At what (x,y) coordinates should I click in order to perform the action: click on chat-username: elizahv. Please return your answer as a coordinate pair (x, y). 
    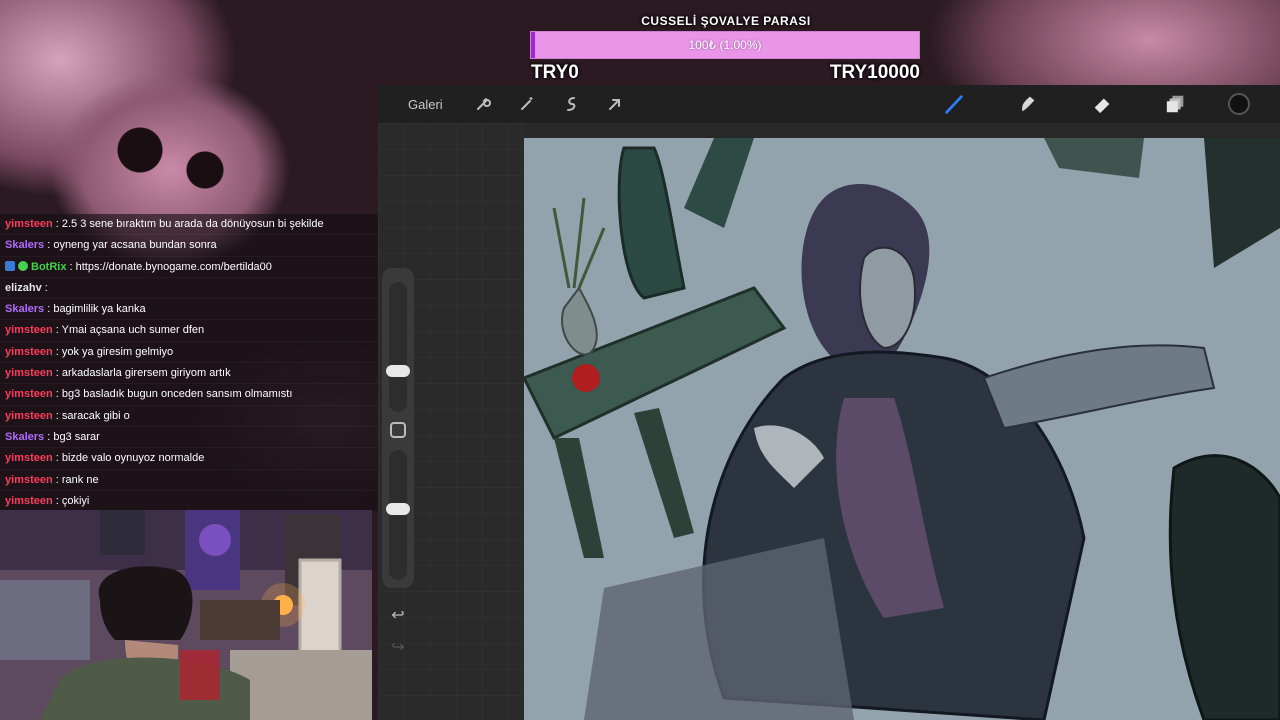
    Looking at the image, I should click on (23, 288).